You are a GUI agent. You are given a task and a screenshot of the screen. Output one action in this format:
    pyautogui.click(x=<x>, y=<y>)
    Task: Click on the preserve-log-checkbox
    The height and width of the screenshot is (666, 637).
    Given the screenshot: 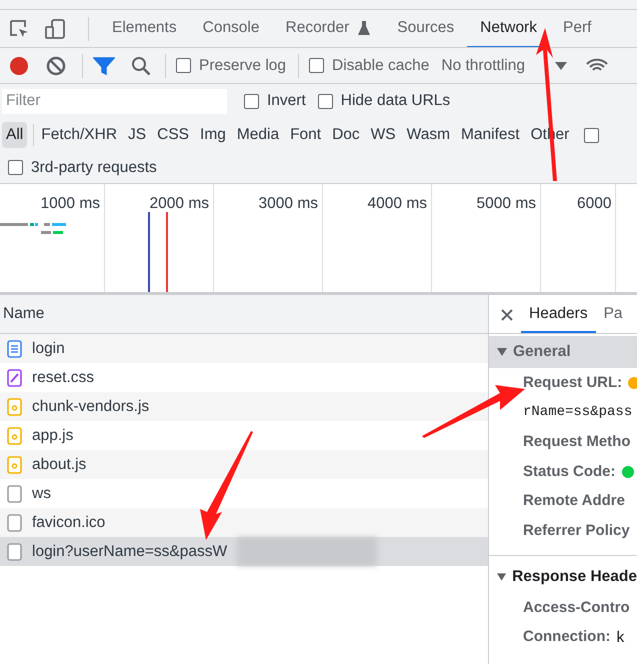 What is the action you would take?
    pyautogui.click(x=183, y=65)
    